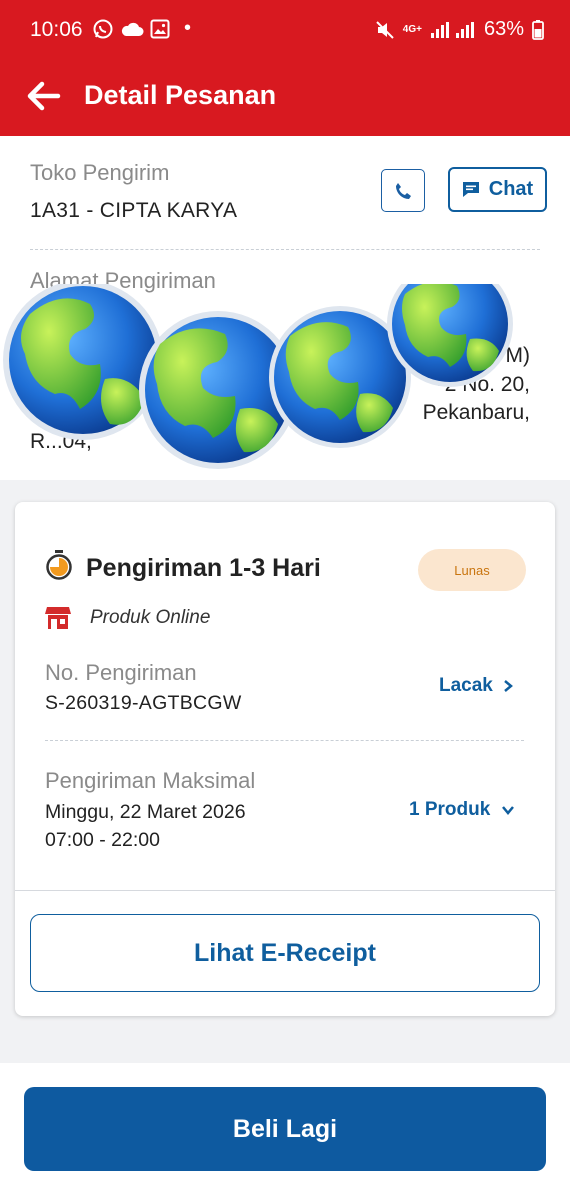 This screenshot has width=570, height=1200. Describe the element at coordinates (508, 810) in the screenshot. I see `chevron-down-icon` at that location.